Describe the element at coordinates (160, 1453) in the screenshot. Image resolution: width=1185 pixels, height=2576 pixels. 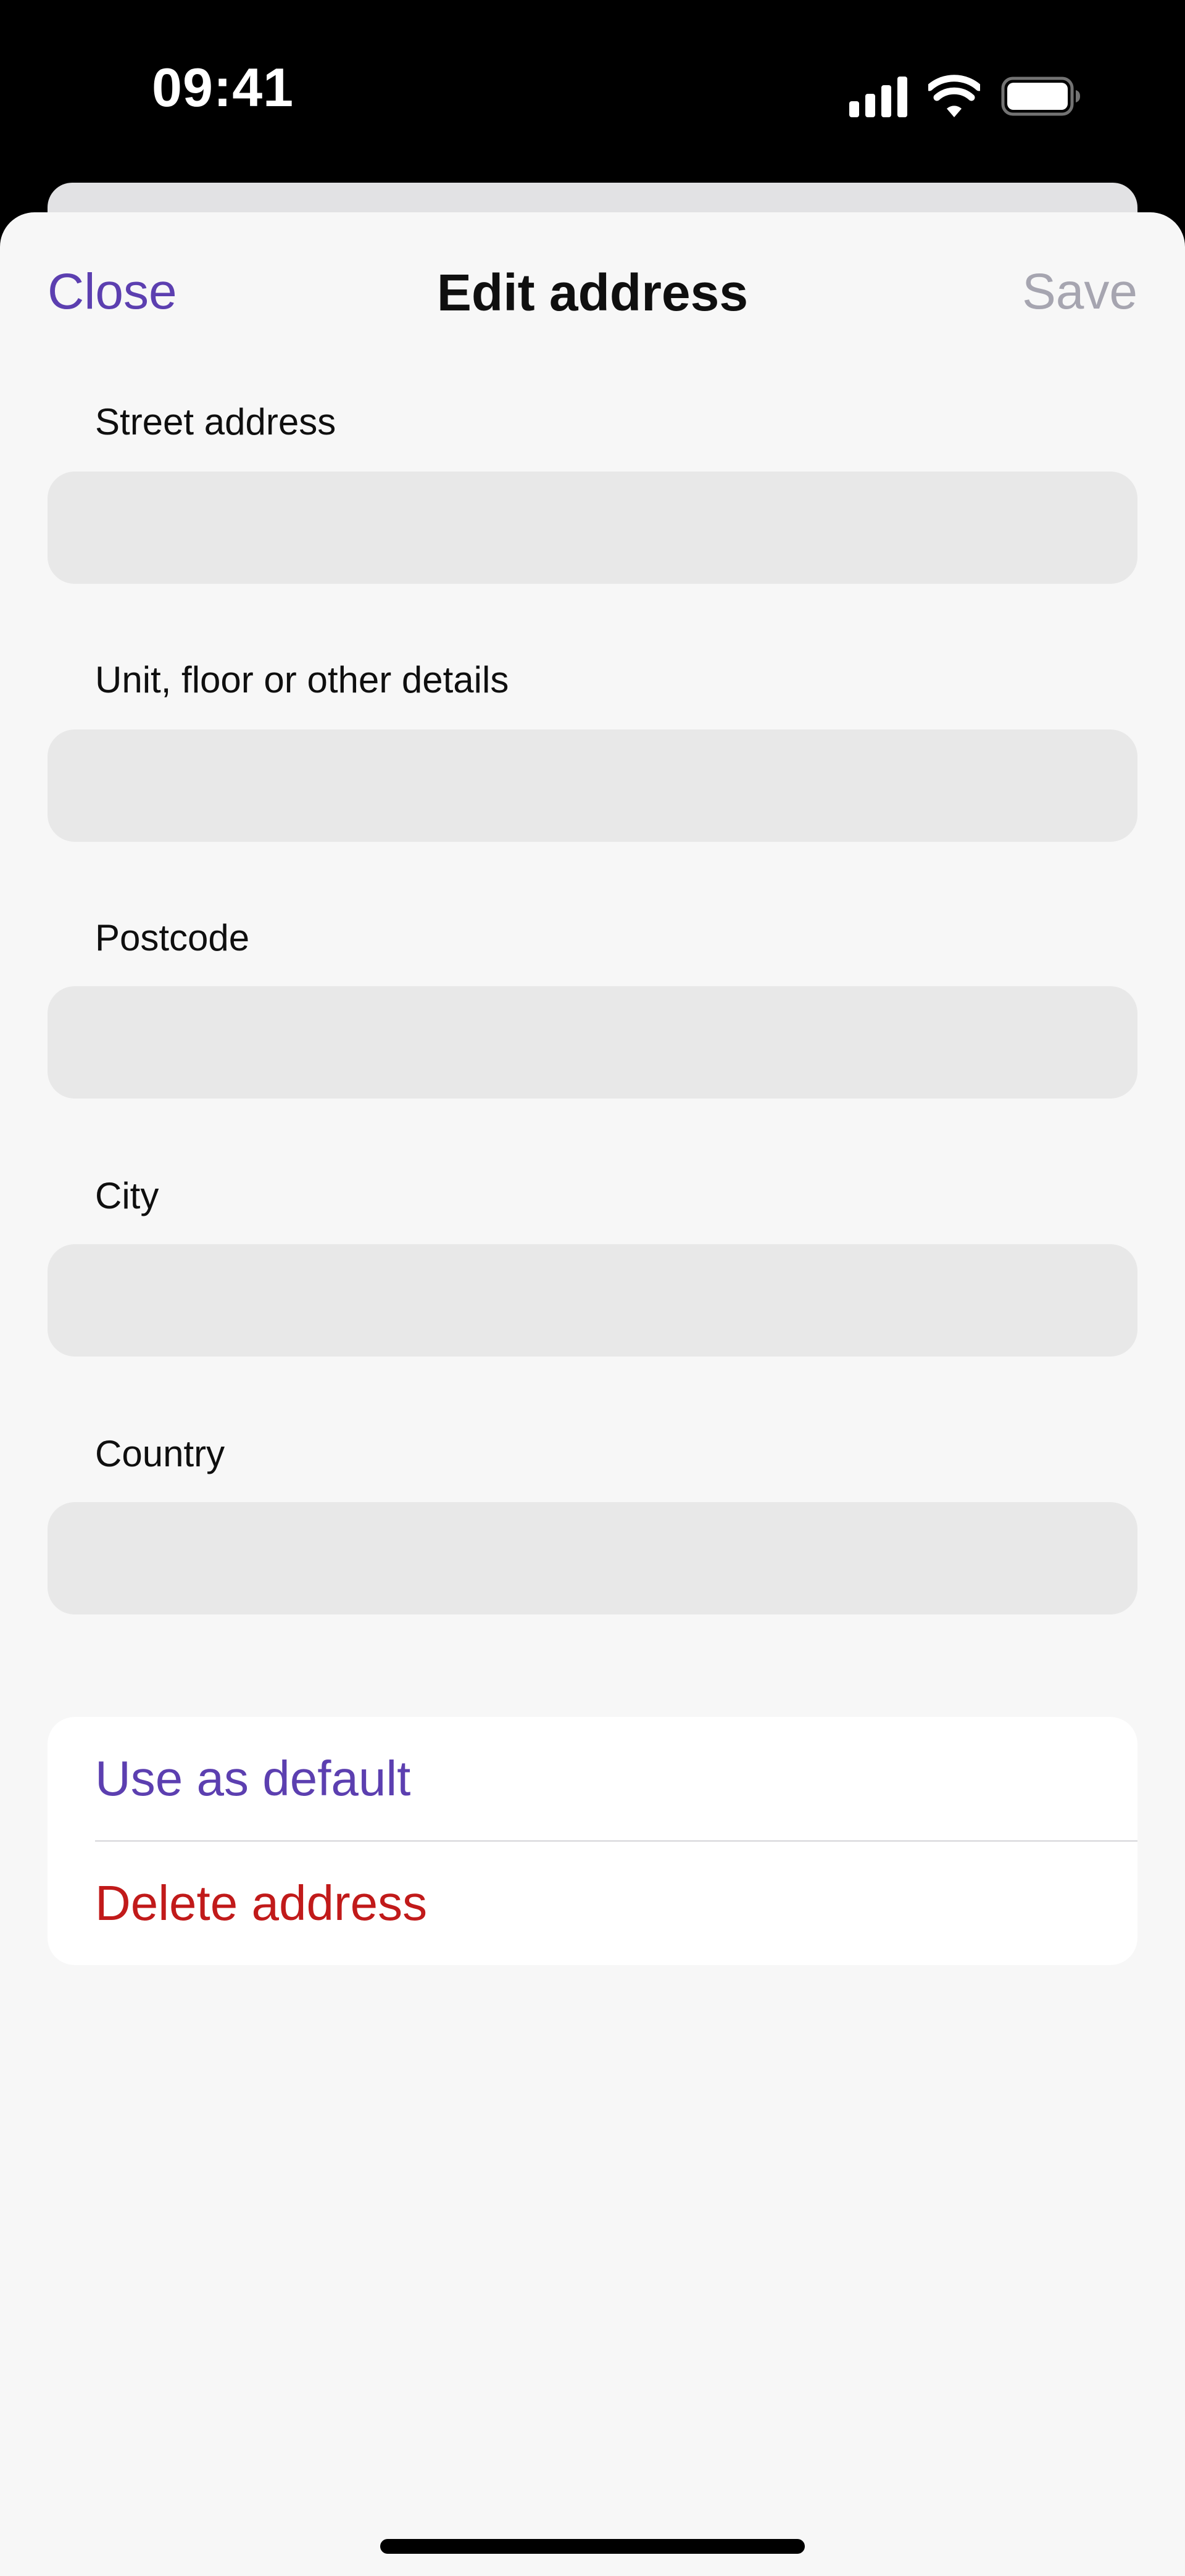
I see `country-label: Country` at that location.